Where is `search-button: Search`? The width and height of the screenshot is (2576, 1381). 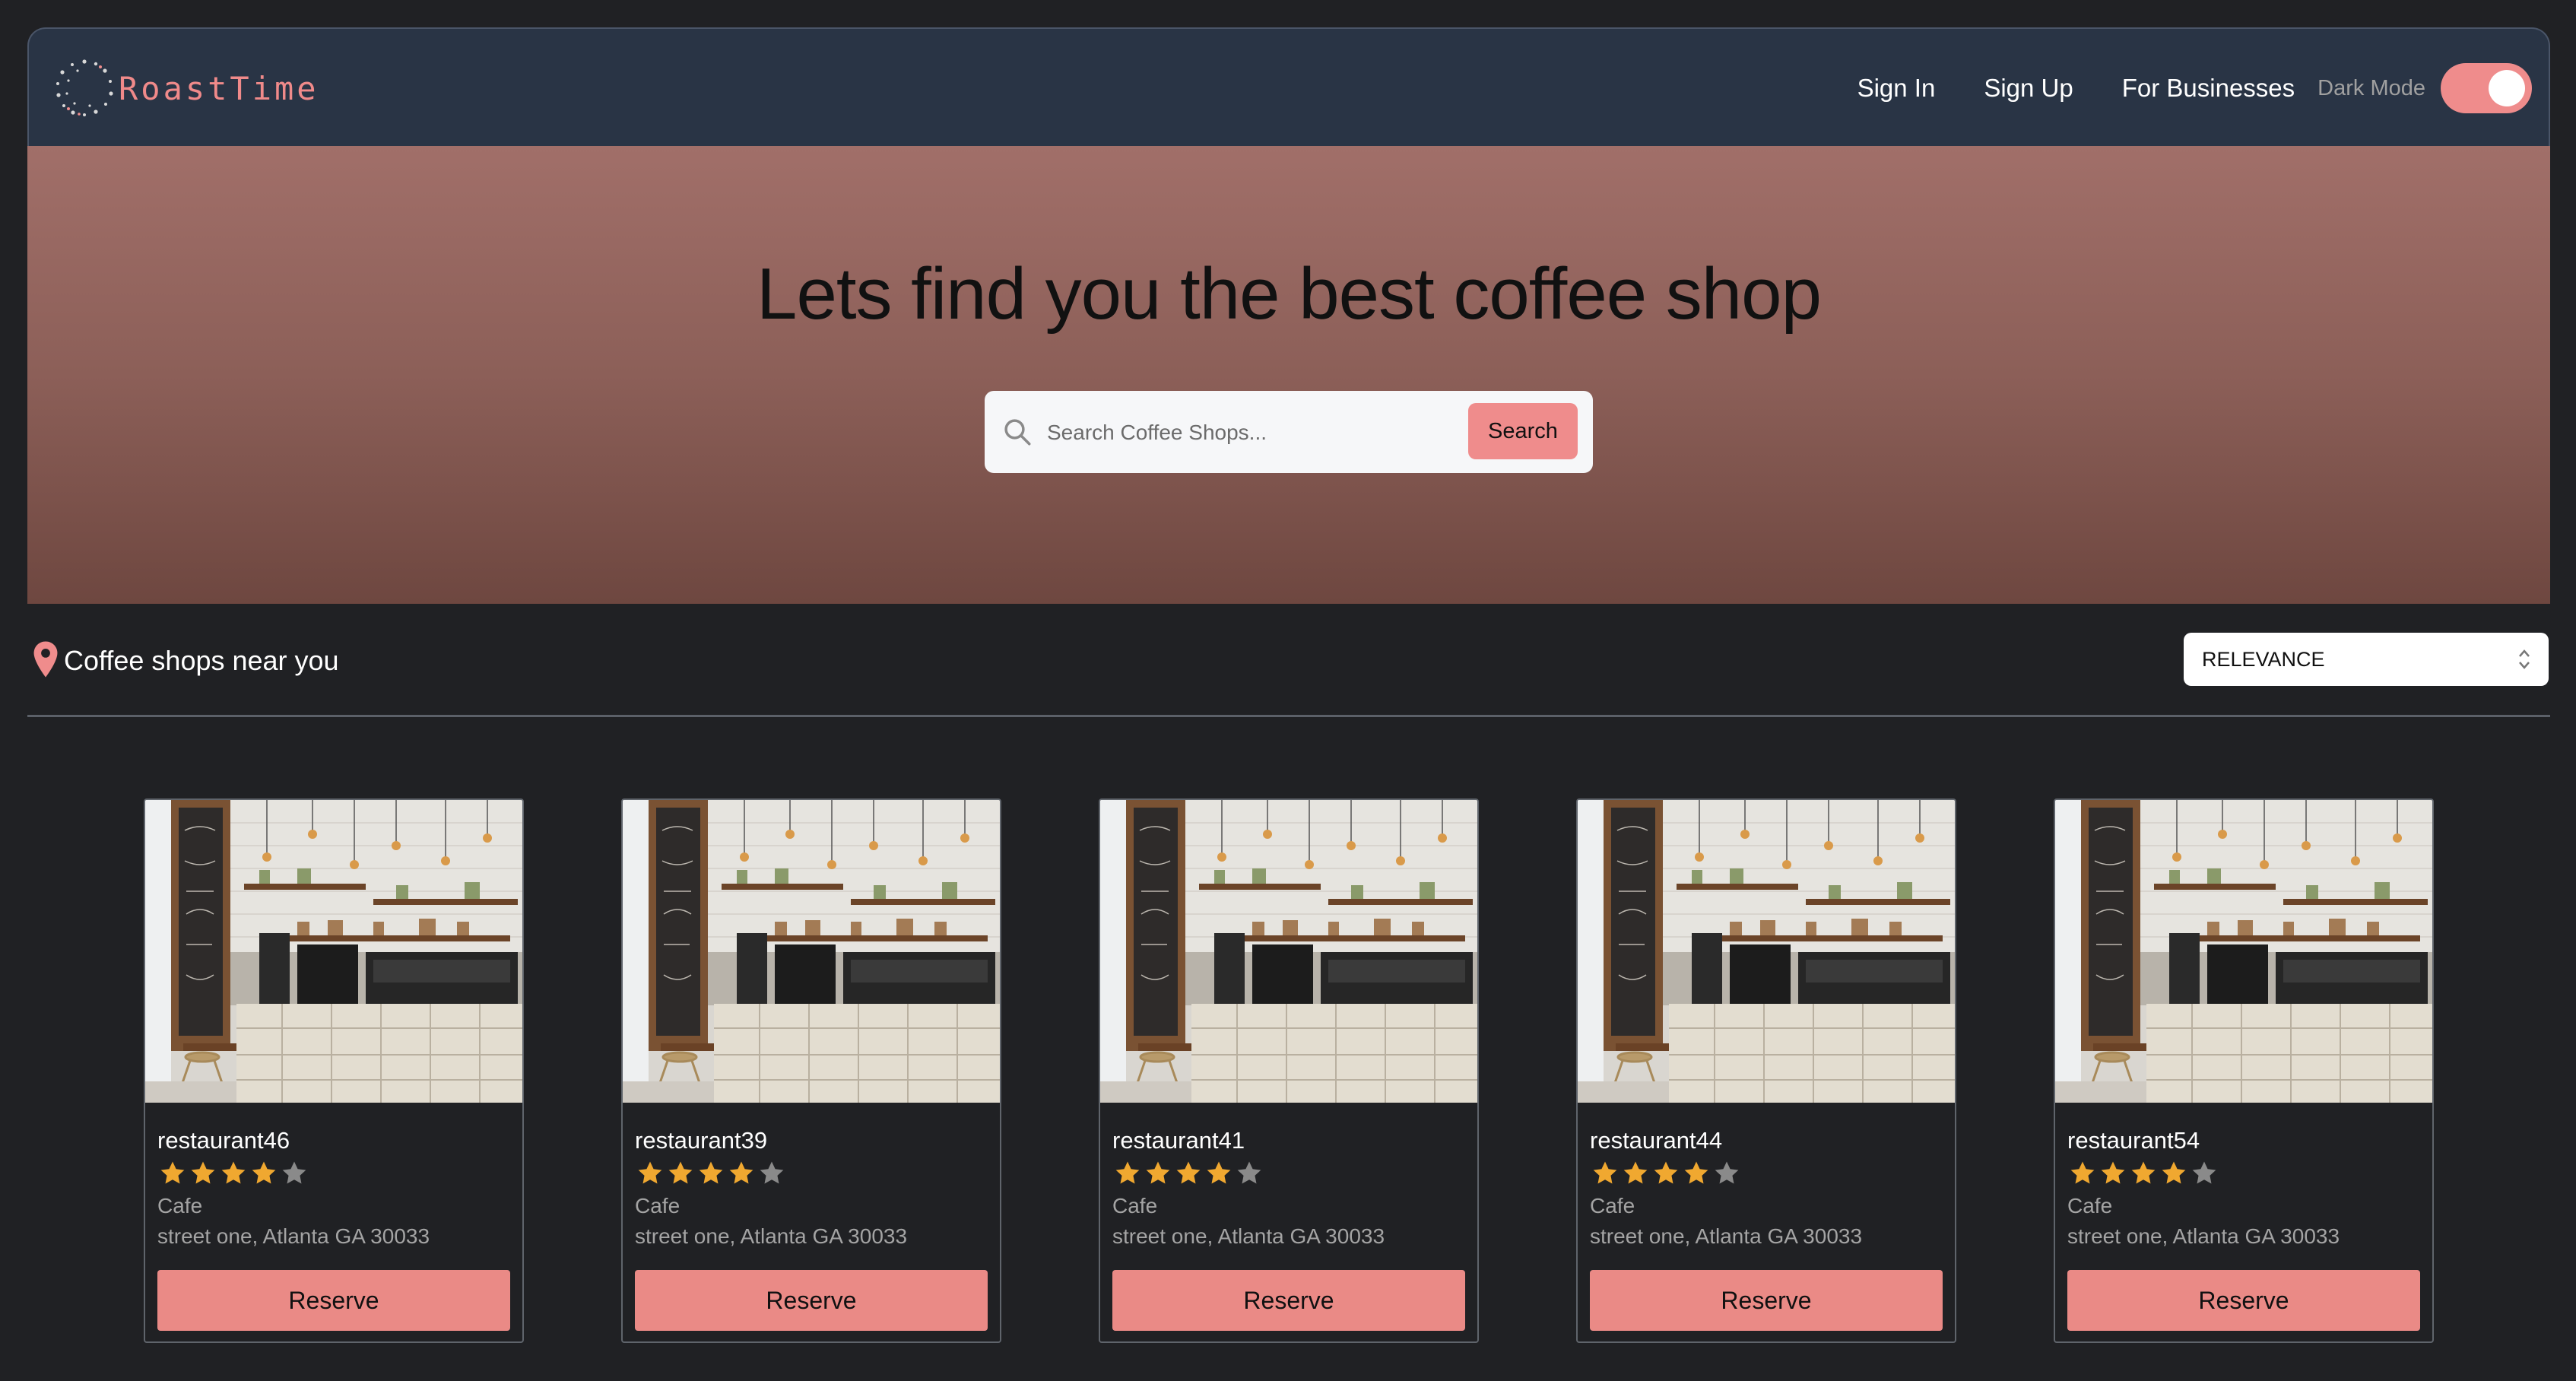
search-button: Search is located at coordinates (1523, 431).